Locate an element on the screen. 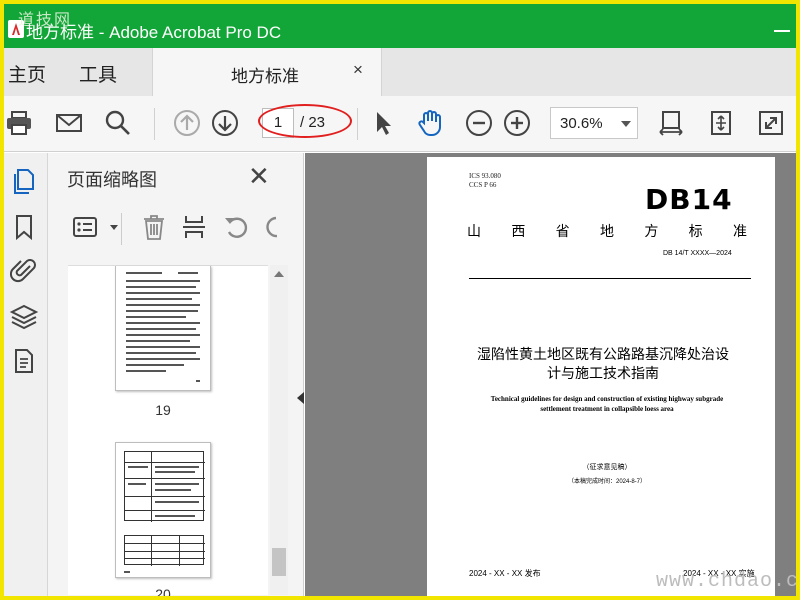 This screenshot has height=600, width=800. panel-close-button: ✕ is located at coordinates (259, 176).